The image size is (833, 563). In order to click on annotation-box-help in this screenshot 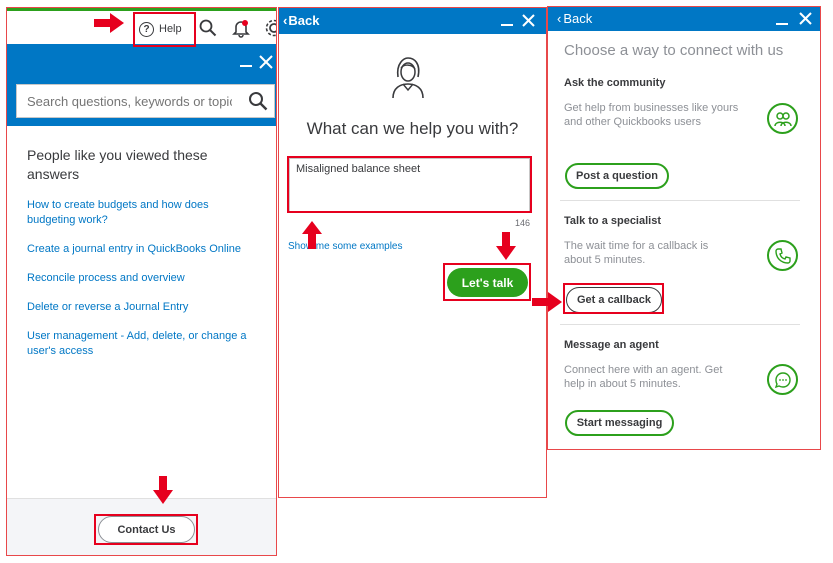, I will do `click(164, 29)`.